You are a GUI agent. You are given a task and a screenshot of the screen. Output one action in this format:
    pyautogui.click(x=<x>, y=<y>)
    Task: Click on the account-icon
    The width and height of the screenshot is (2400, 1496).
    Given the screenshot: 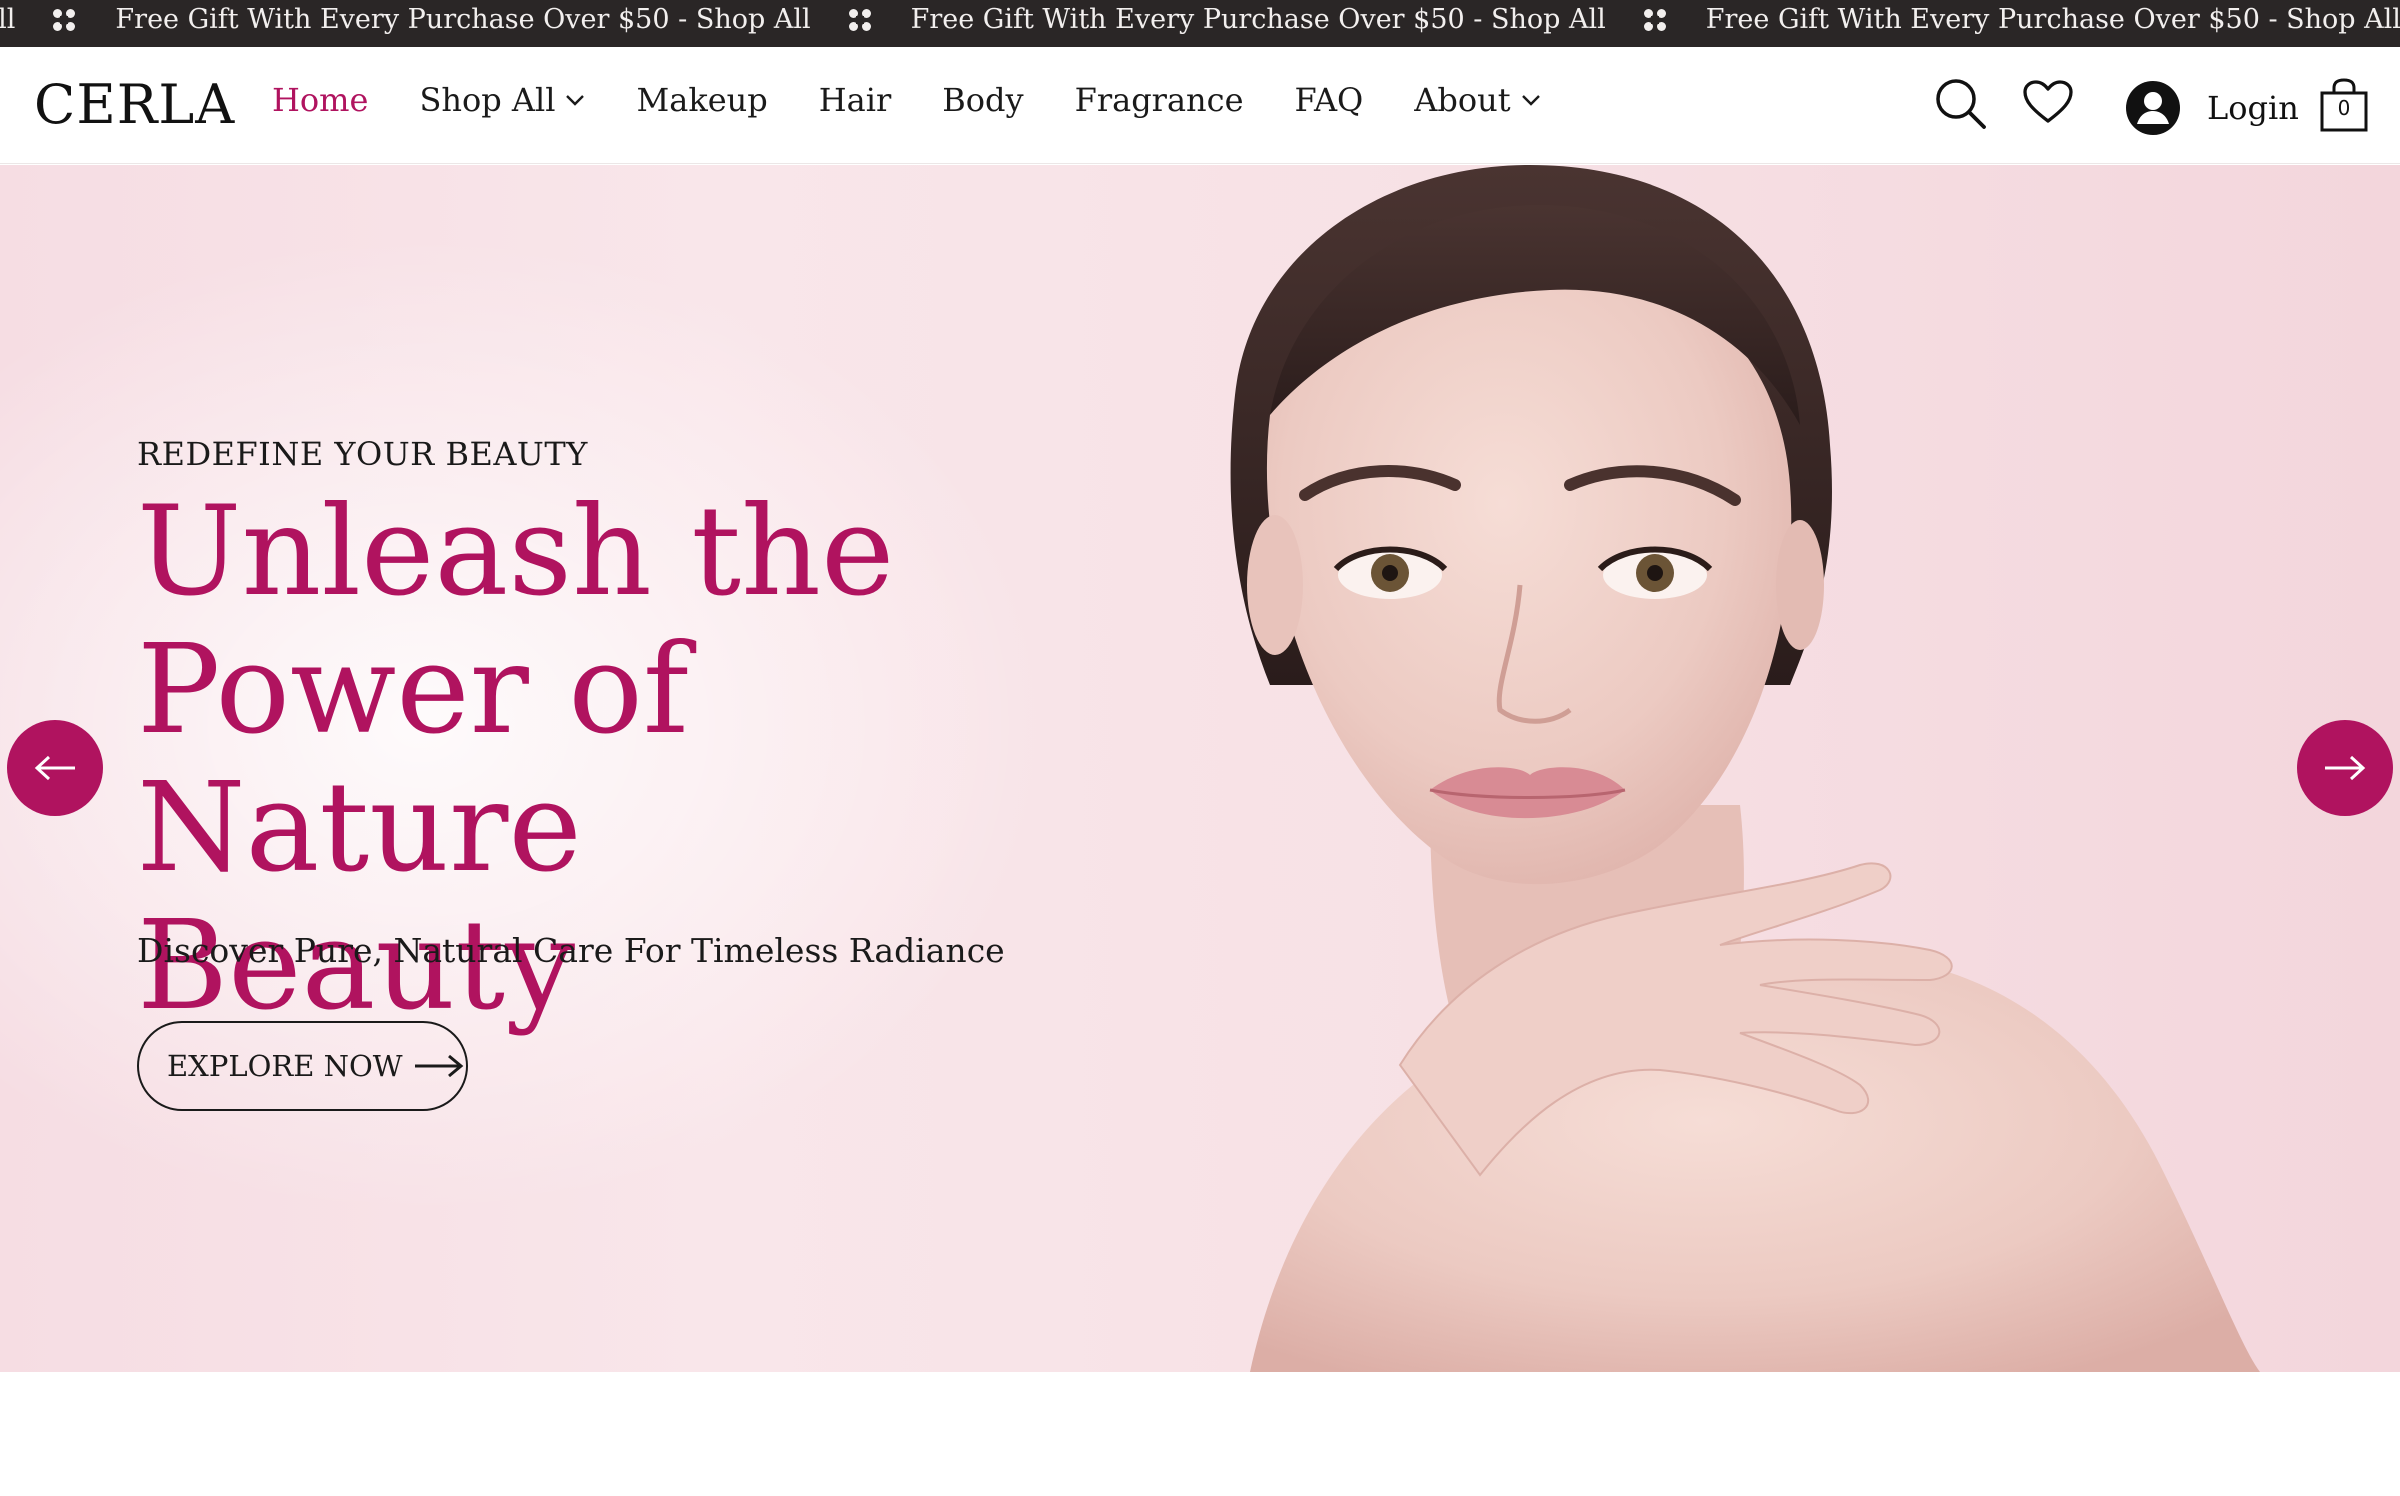 What is the action you would take?
    pyautogui.click(x=2153, y=108)
    